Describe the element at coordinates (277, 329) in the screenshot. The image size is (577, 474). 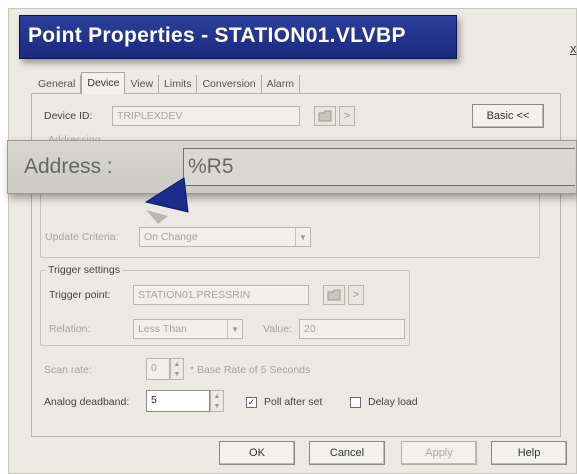
I see `value-label: Value:` at that location.